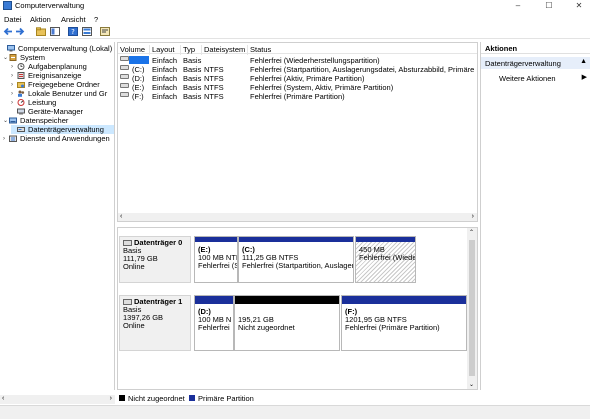  What do you see at coordinates (583, 61) in the screenshot?
I see `collapse-triangle-icon: ▲` at bounding box center [583, 61].